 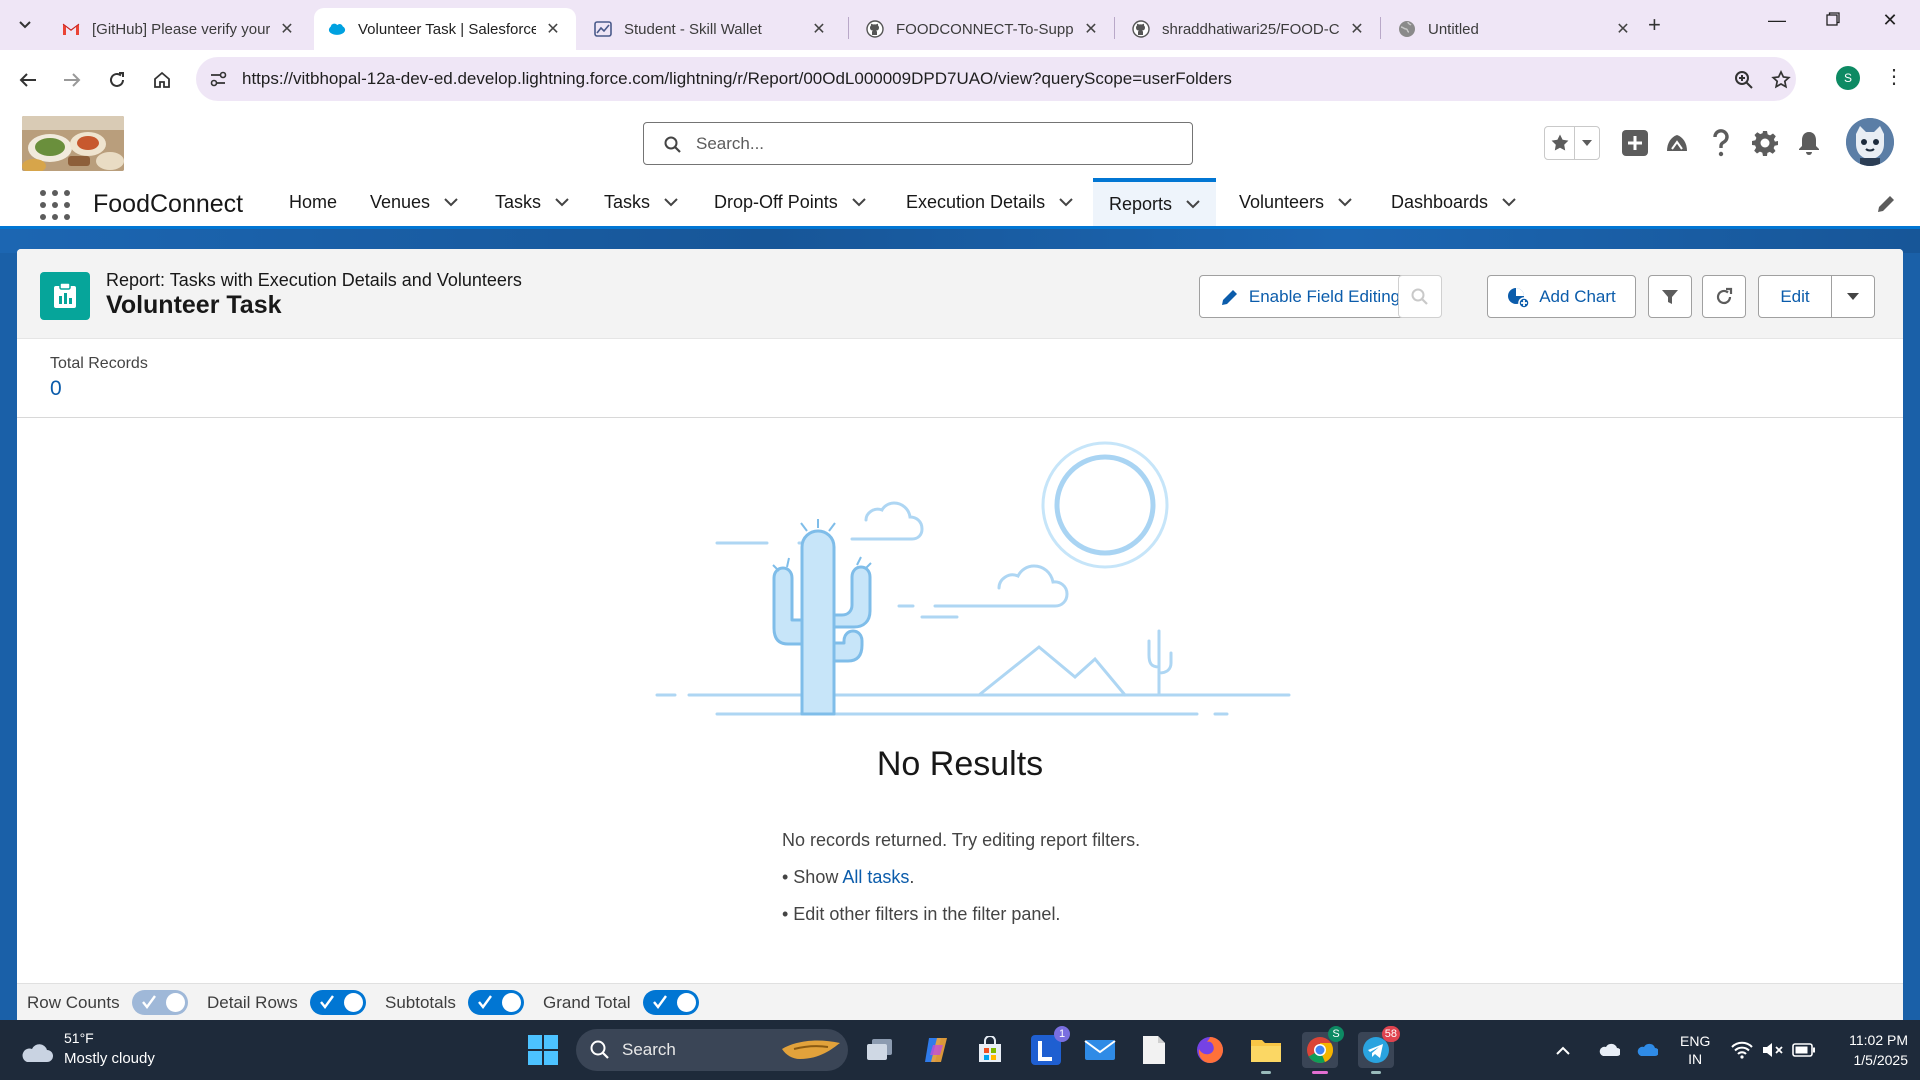 What do you see at coordinates (1323, 1050) in the screenshot?
I see `chrome-icon: S` at bounding box center [1323, 1050].